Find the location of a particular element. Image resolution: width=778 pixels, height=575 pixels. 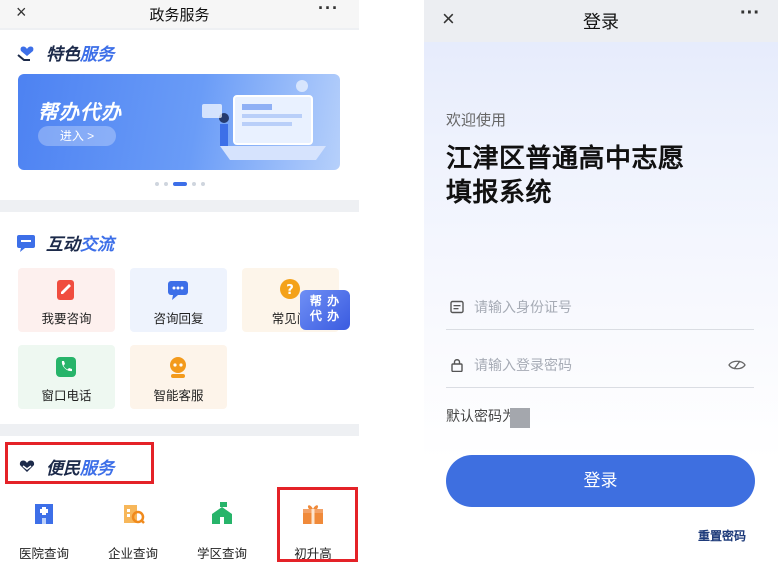

id-card-icon is located at coordinates (457, 307).